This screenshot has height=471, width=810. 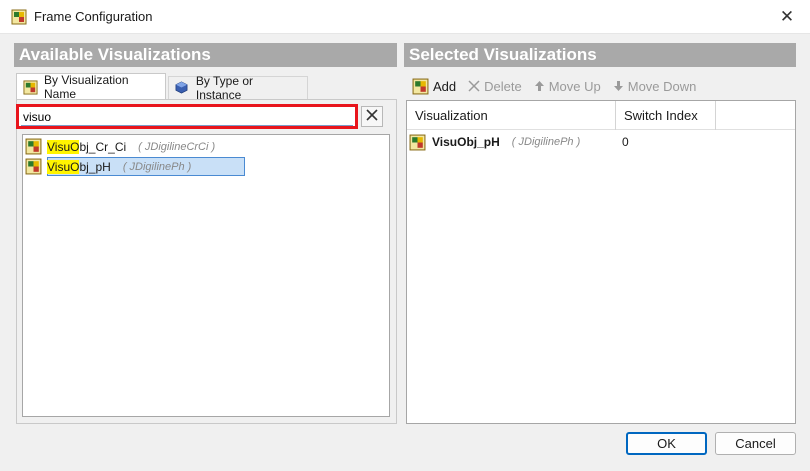 I want to click on column-header-switch-index: Switch Index, so click(x=666, y=115).